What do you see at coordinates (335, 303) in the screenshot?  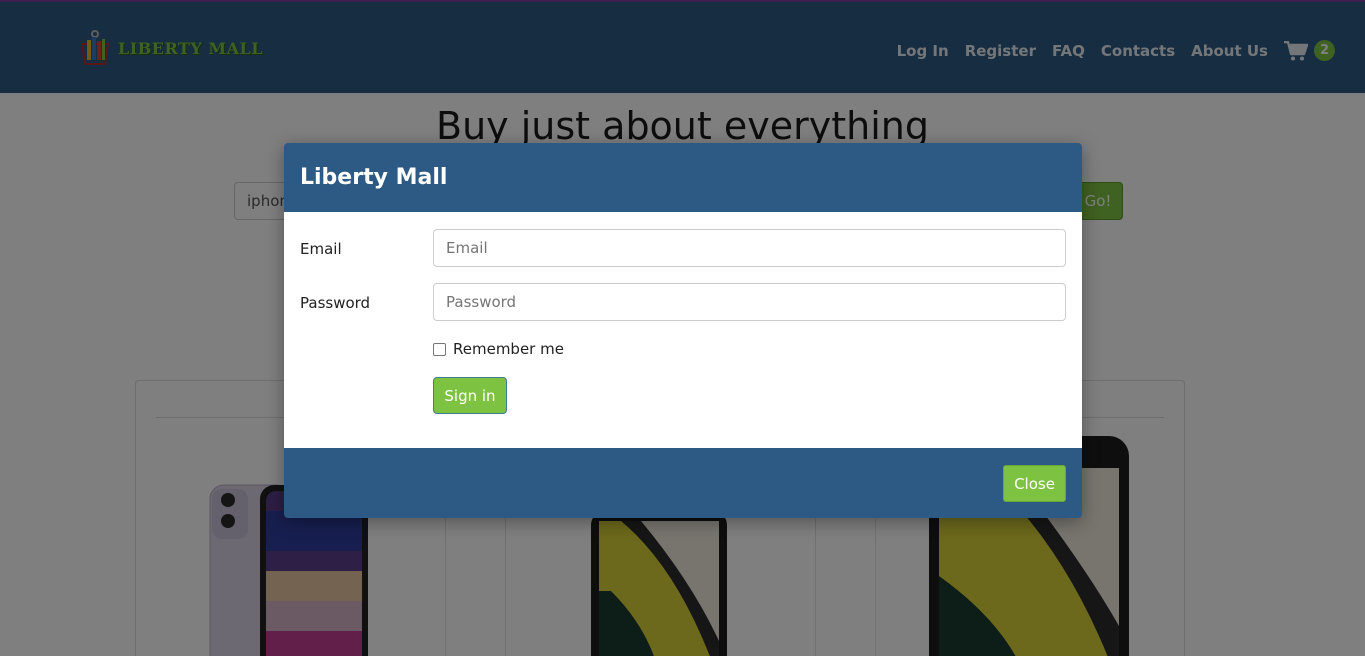 I see `password-label: Password` at bounding box center [335, 303].